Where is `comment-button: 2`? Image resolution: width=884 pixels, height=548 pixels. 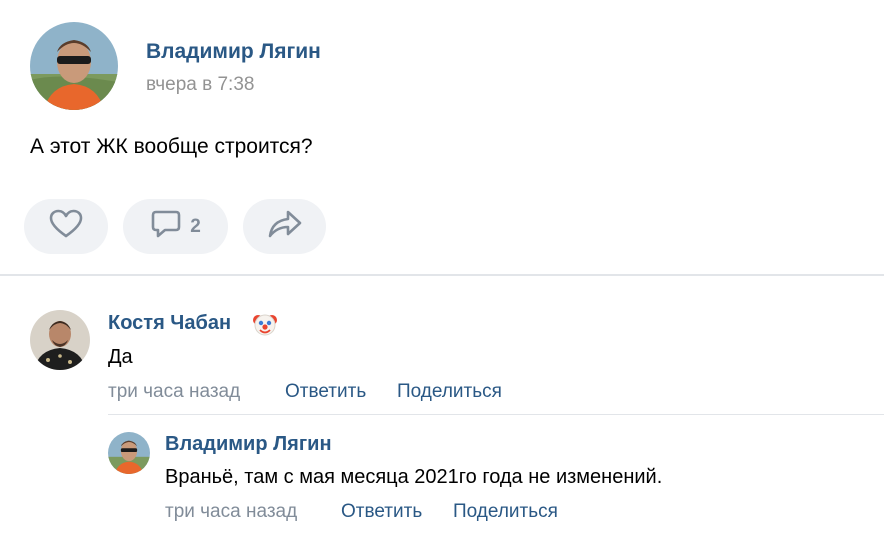
comment-button: 2 is located at coordinates (175, 226).